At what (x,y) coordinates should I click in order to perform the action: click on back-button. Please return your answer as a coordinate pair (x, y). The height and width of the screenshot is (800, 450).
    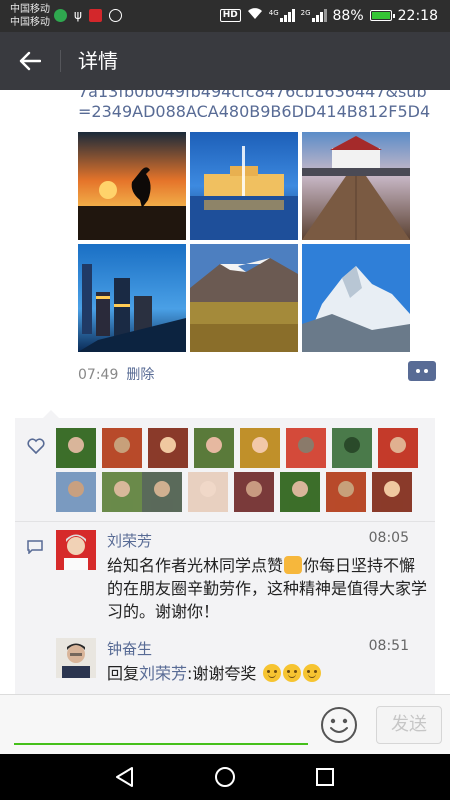
    Looking at the image, I should click on (30, 61).